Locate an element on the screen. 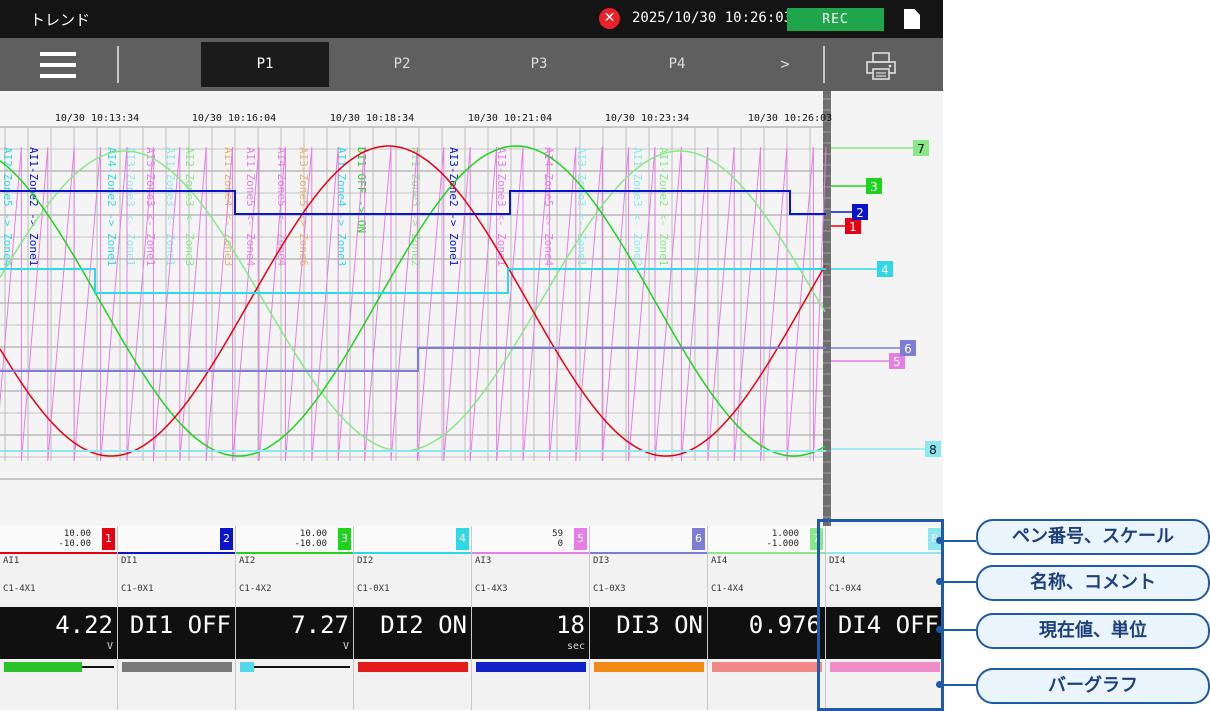 The width and height of the screenshot is (1210, 711). value-box: 0.976 is located at coordinates (766, 633).